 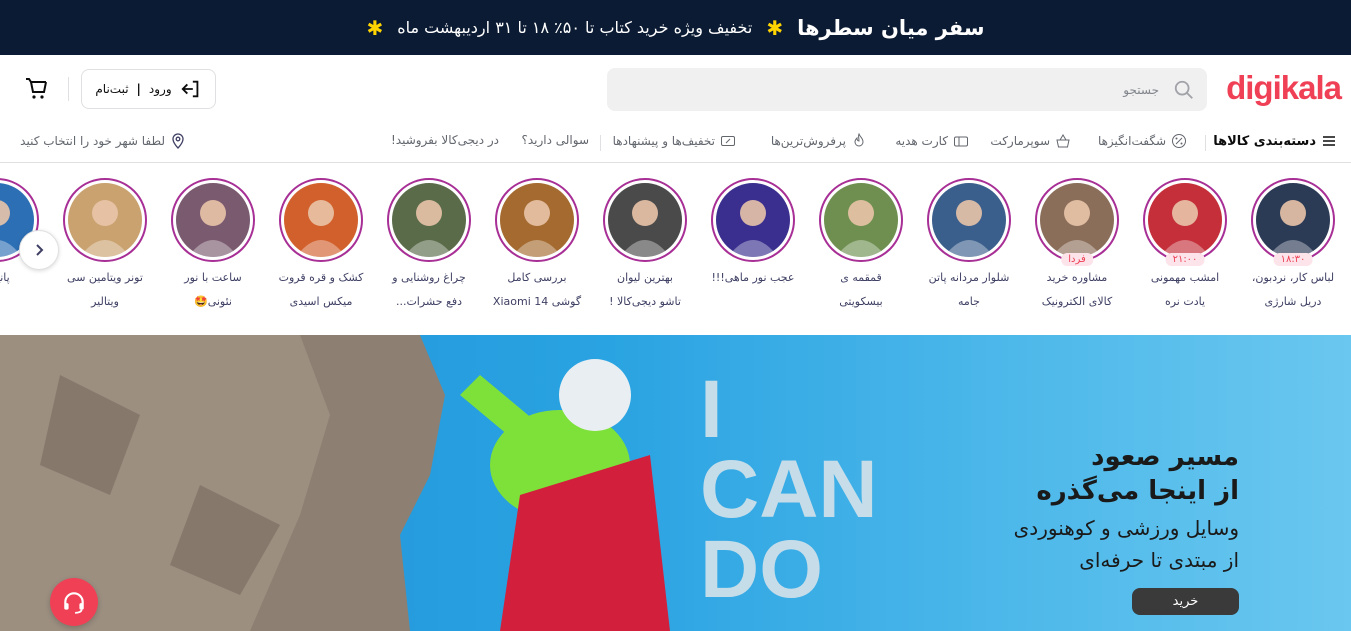 I want to click on header: digikala ورود | ثبت‌نام, so click(x=675, y=89).